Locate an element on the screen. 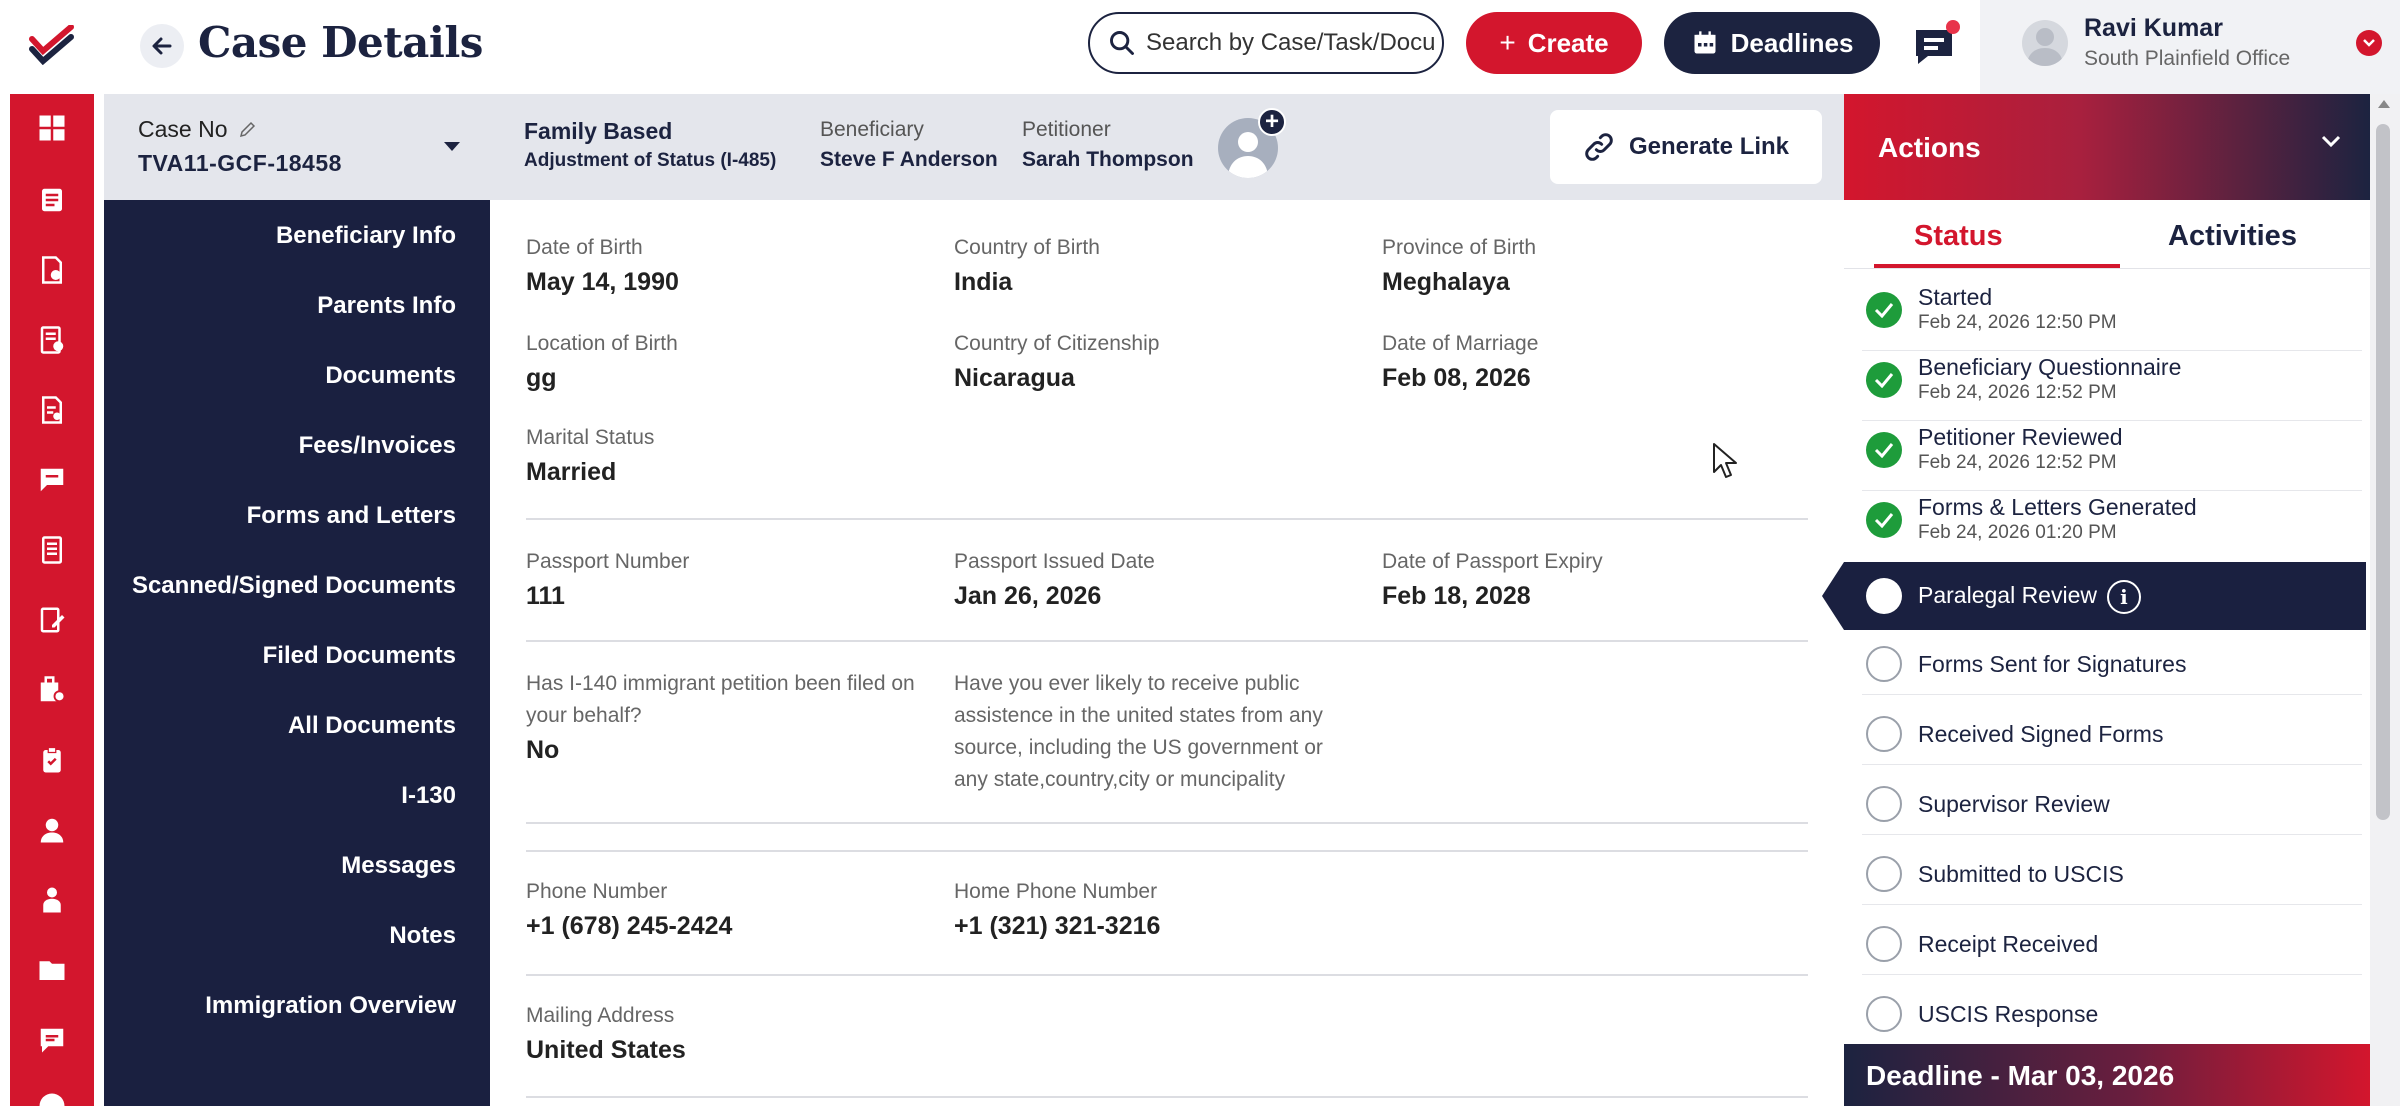 This screenshot has width=2400, height=1106. field-value: Jan 26, 2026 is located at coordinates (1028, 596).